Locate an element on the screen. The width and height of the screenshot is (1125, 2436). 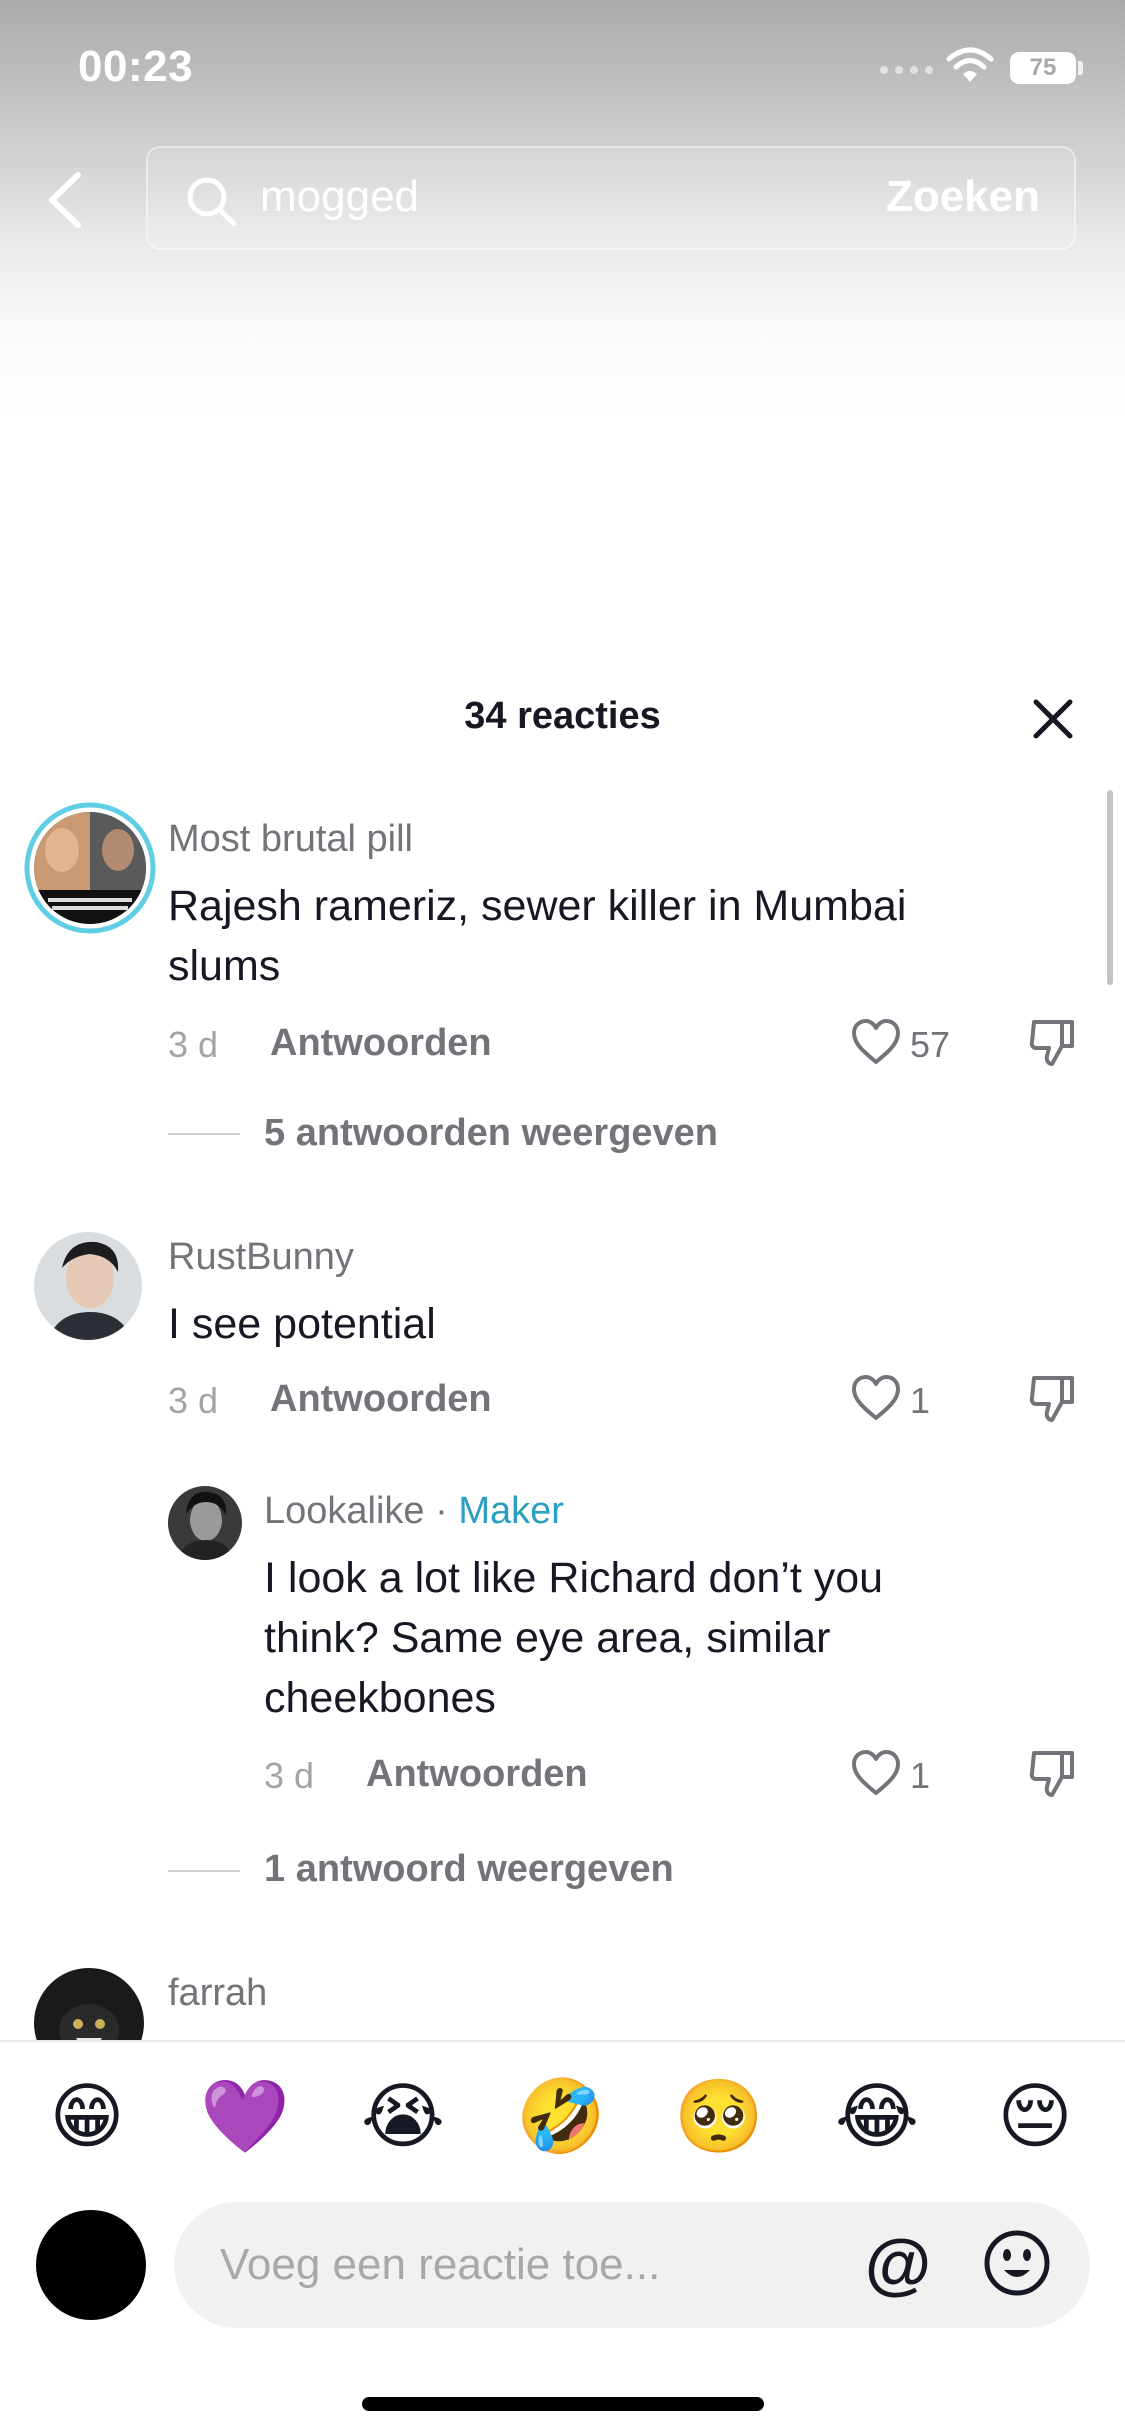
comment-username: Lookalike is located at coordinates (344, 1511).